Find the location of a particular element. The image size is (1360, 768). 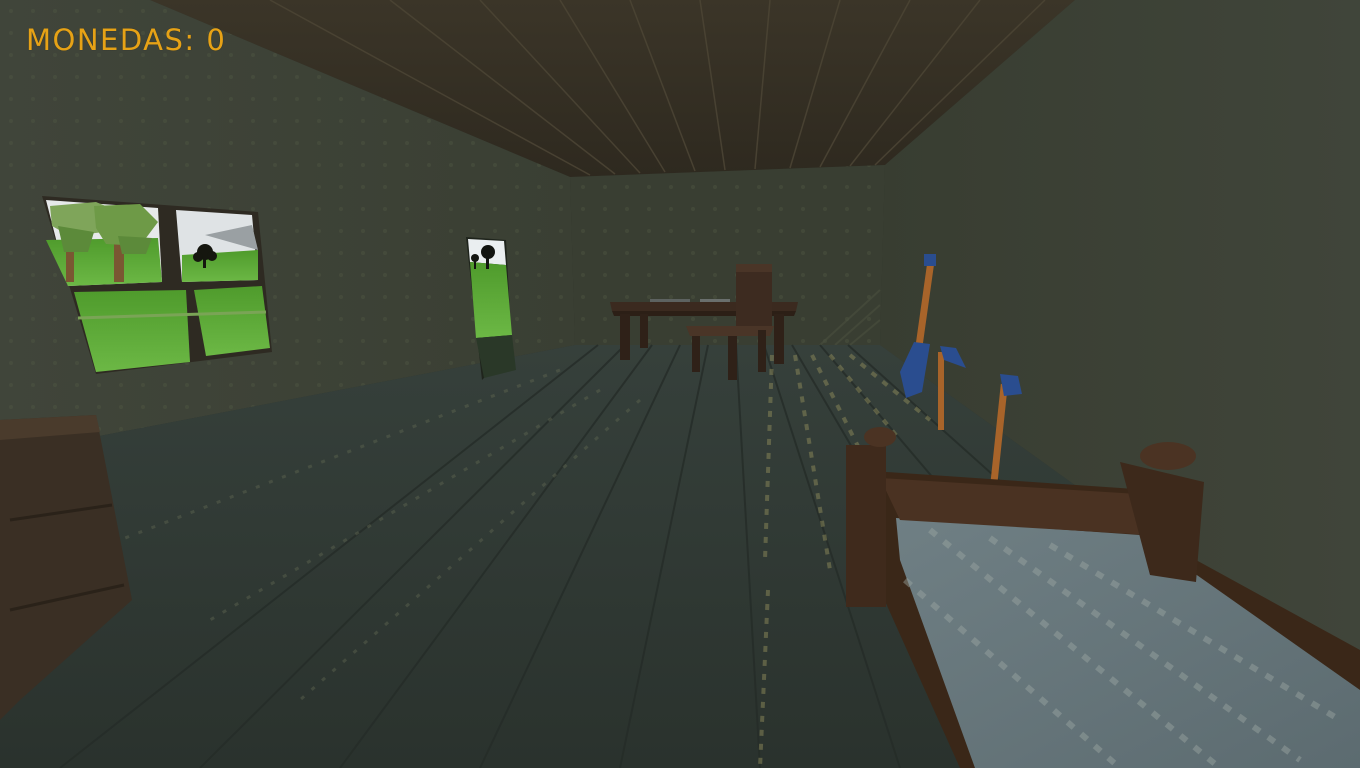

coins-value: 0 is located at coordinates (216, 40).